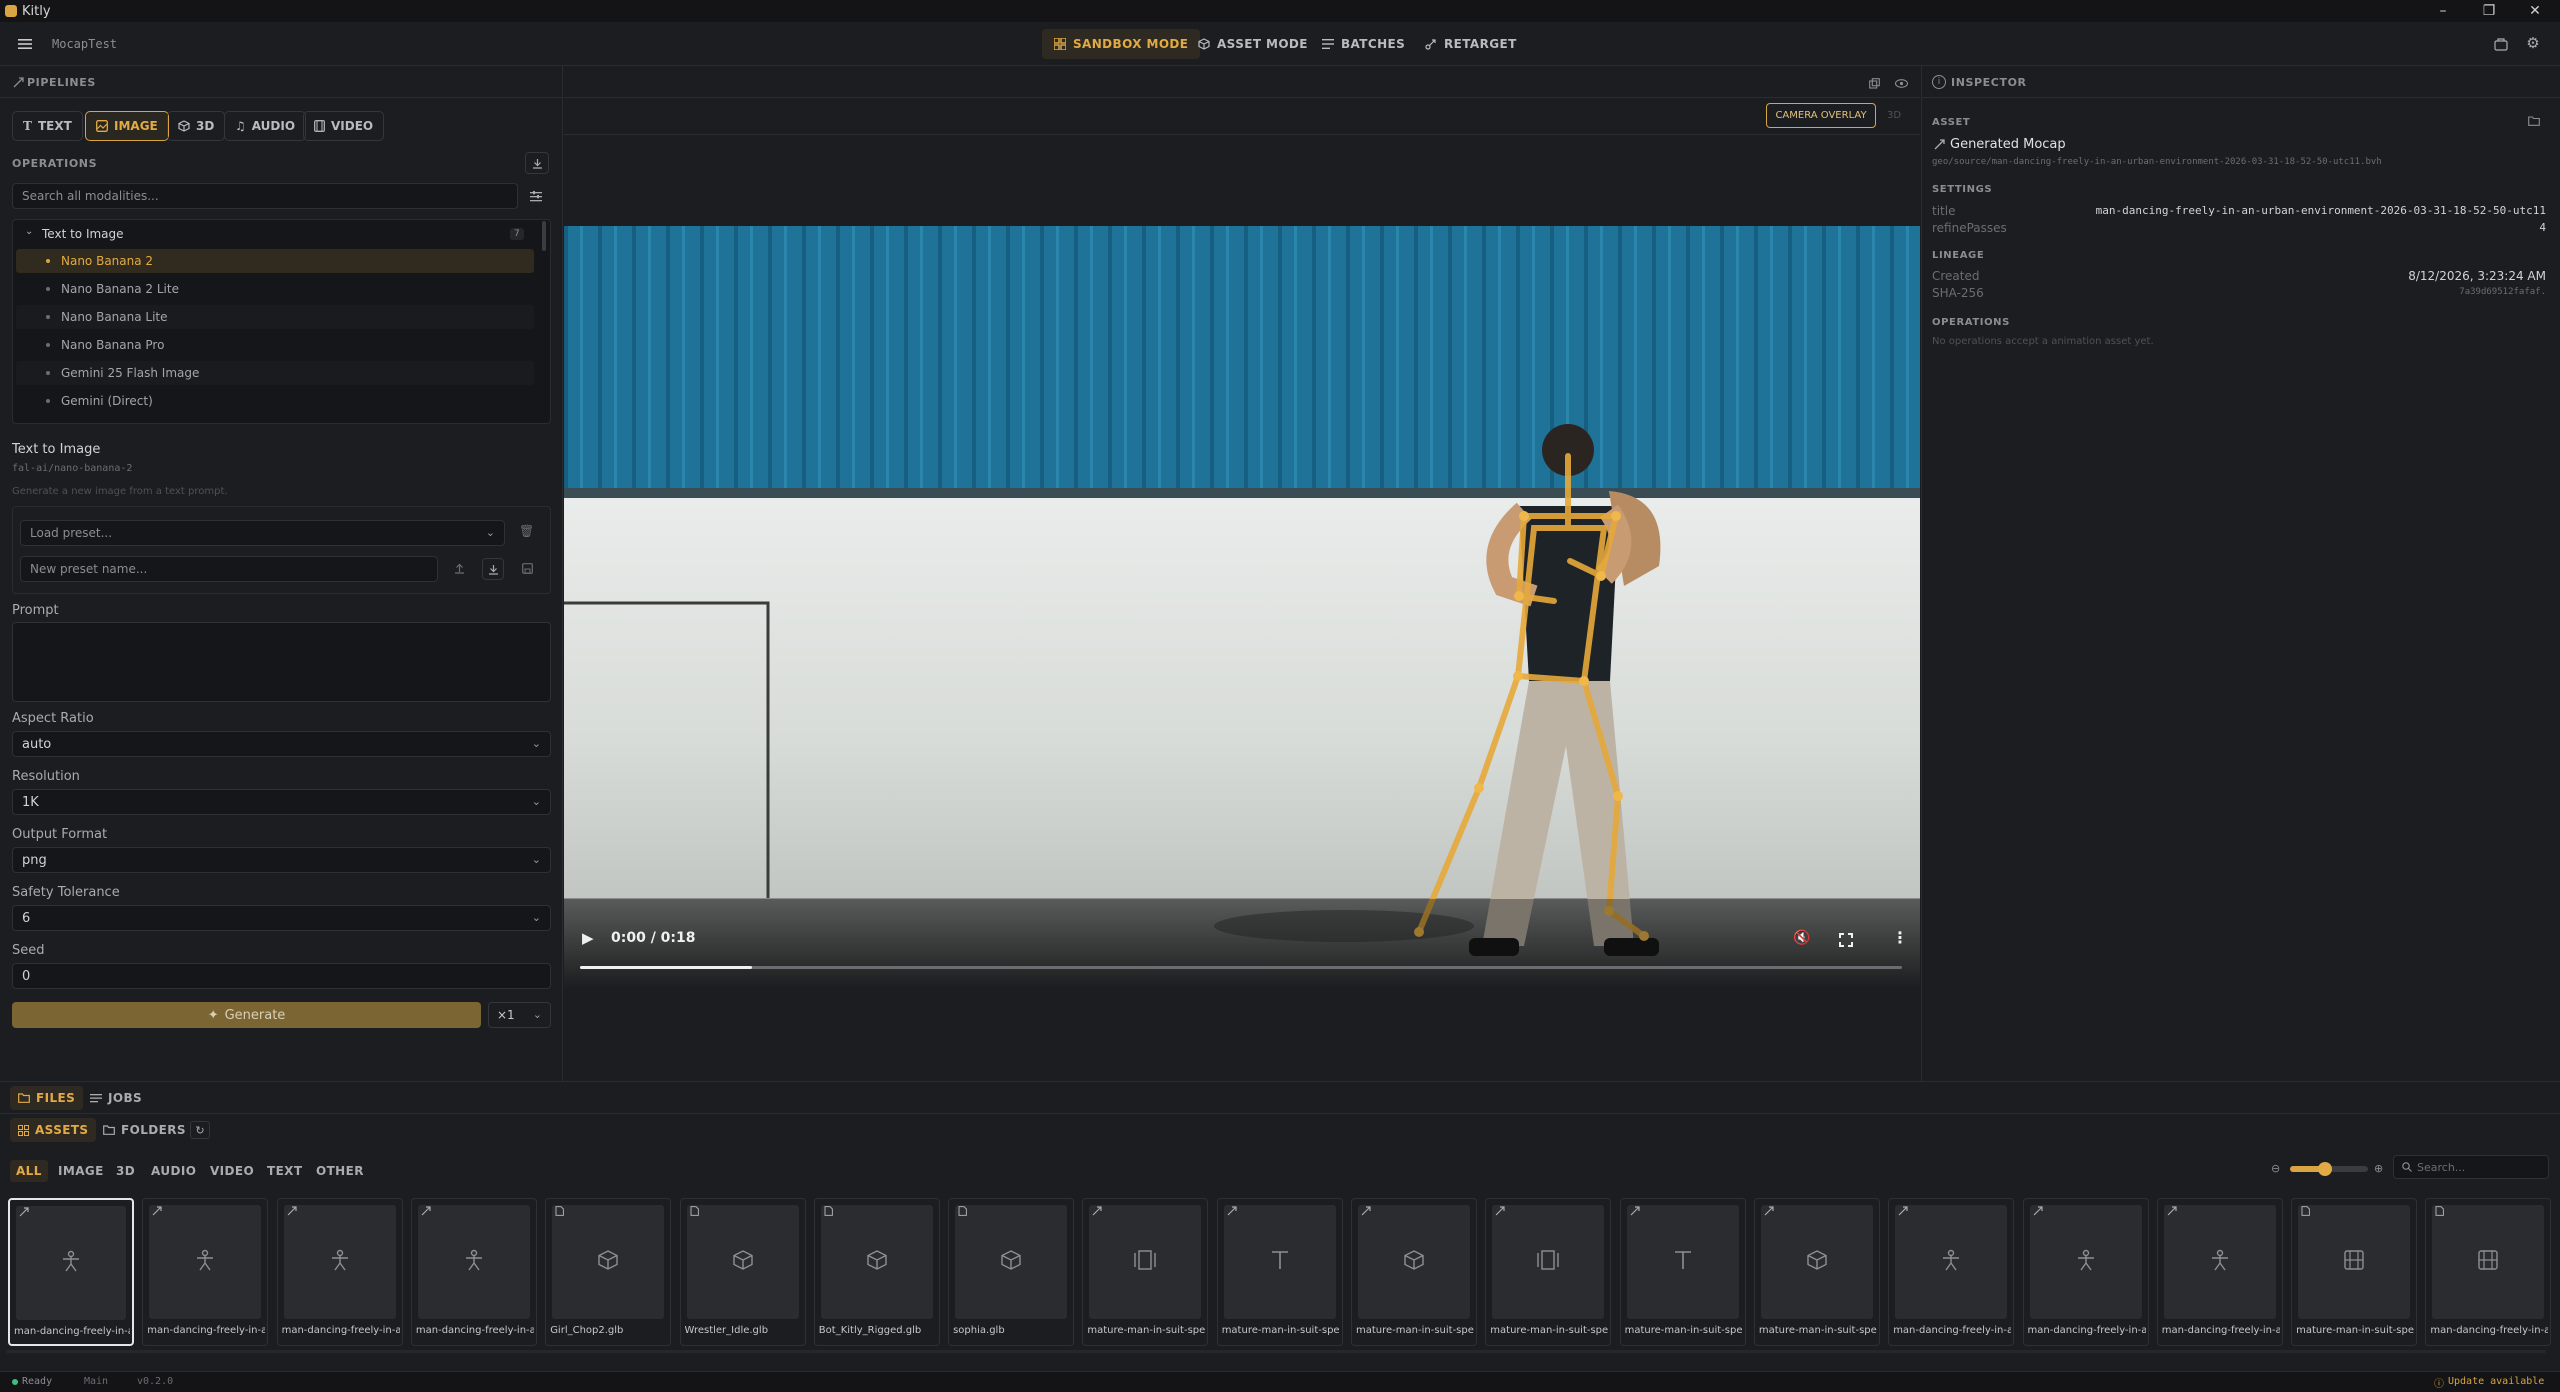 Image resolution: width=2560 pixels, height=1392 pixels. What do you see at coordinates (526, 531) in the screenshot?
I see `trash-icon: 🗑` at bounding box center [526, 531].